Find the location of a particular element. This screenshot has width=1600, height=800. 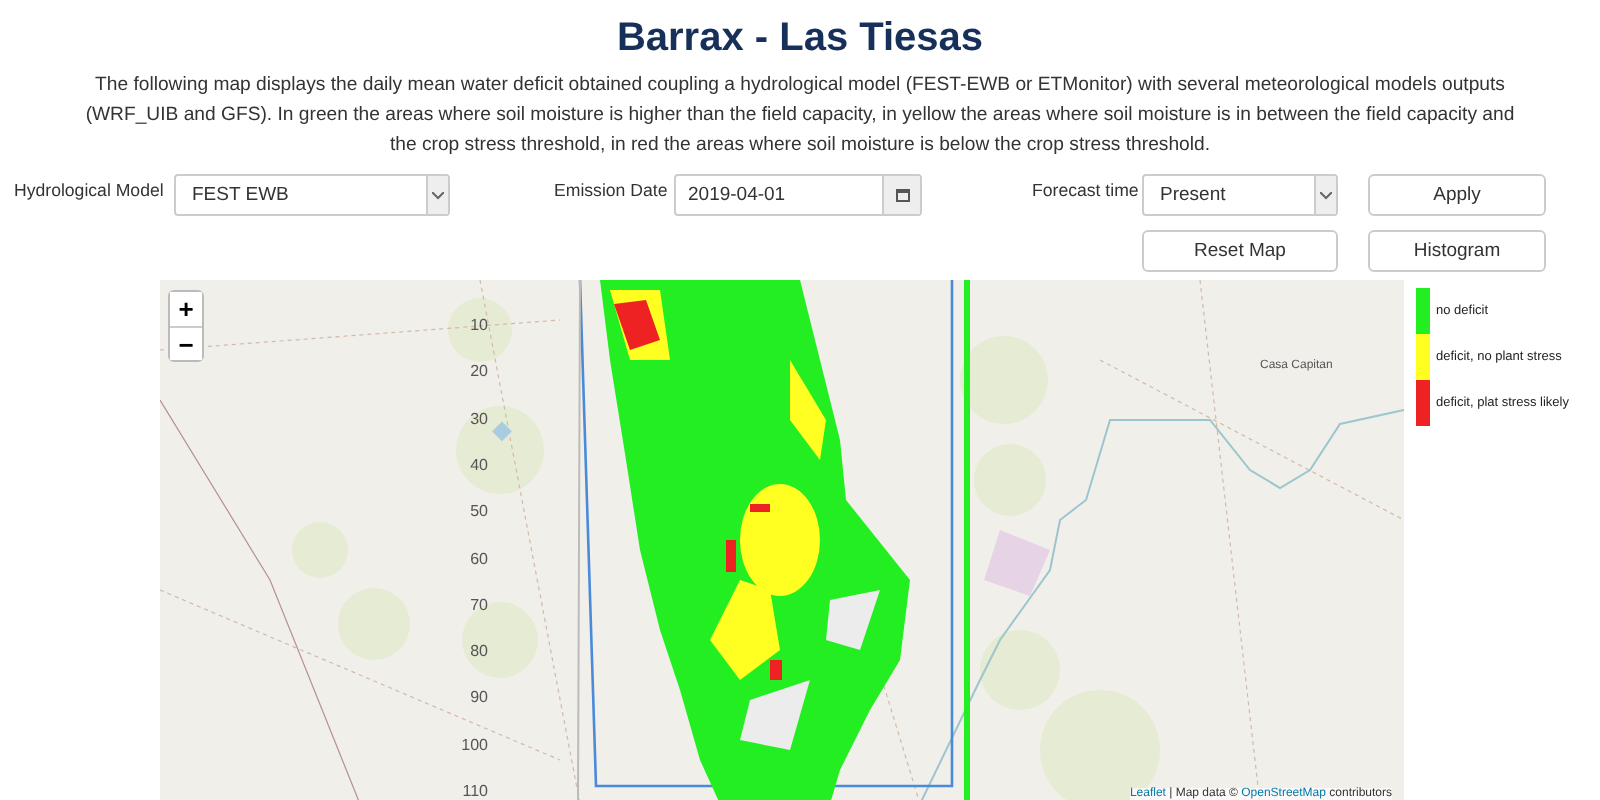

field-label: Emission Date is located at coordinates (612, 189).